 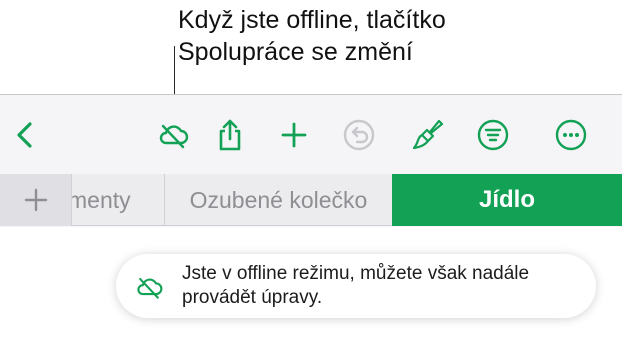 I want to click on share-button, so click(x=230, y=135).